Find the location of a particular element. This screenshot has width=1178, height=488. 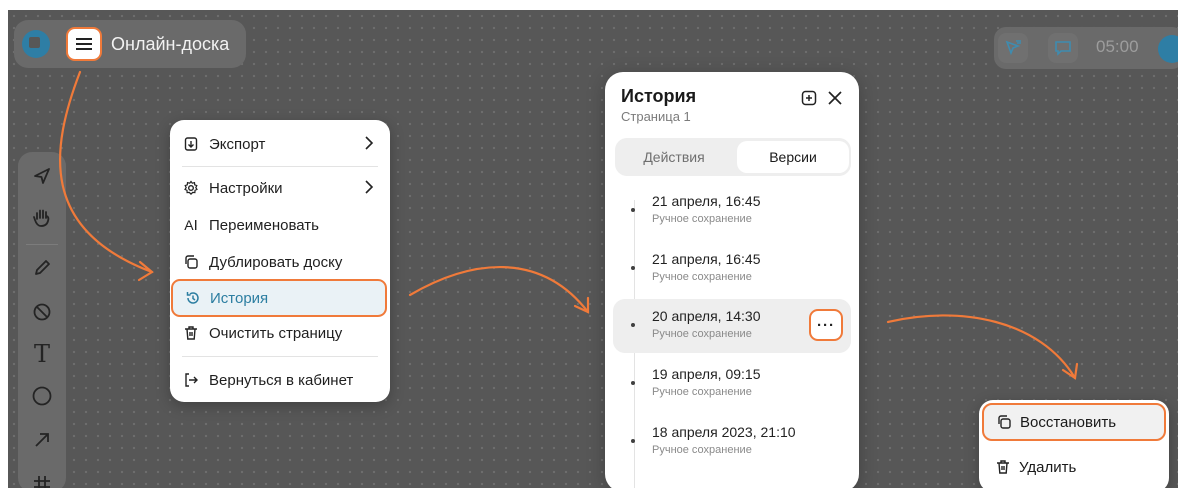

cursor-filter-icon is located at coordinates (1013, 48).